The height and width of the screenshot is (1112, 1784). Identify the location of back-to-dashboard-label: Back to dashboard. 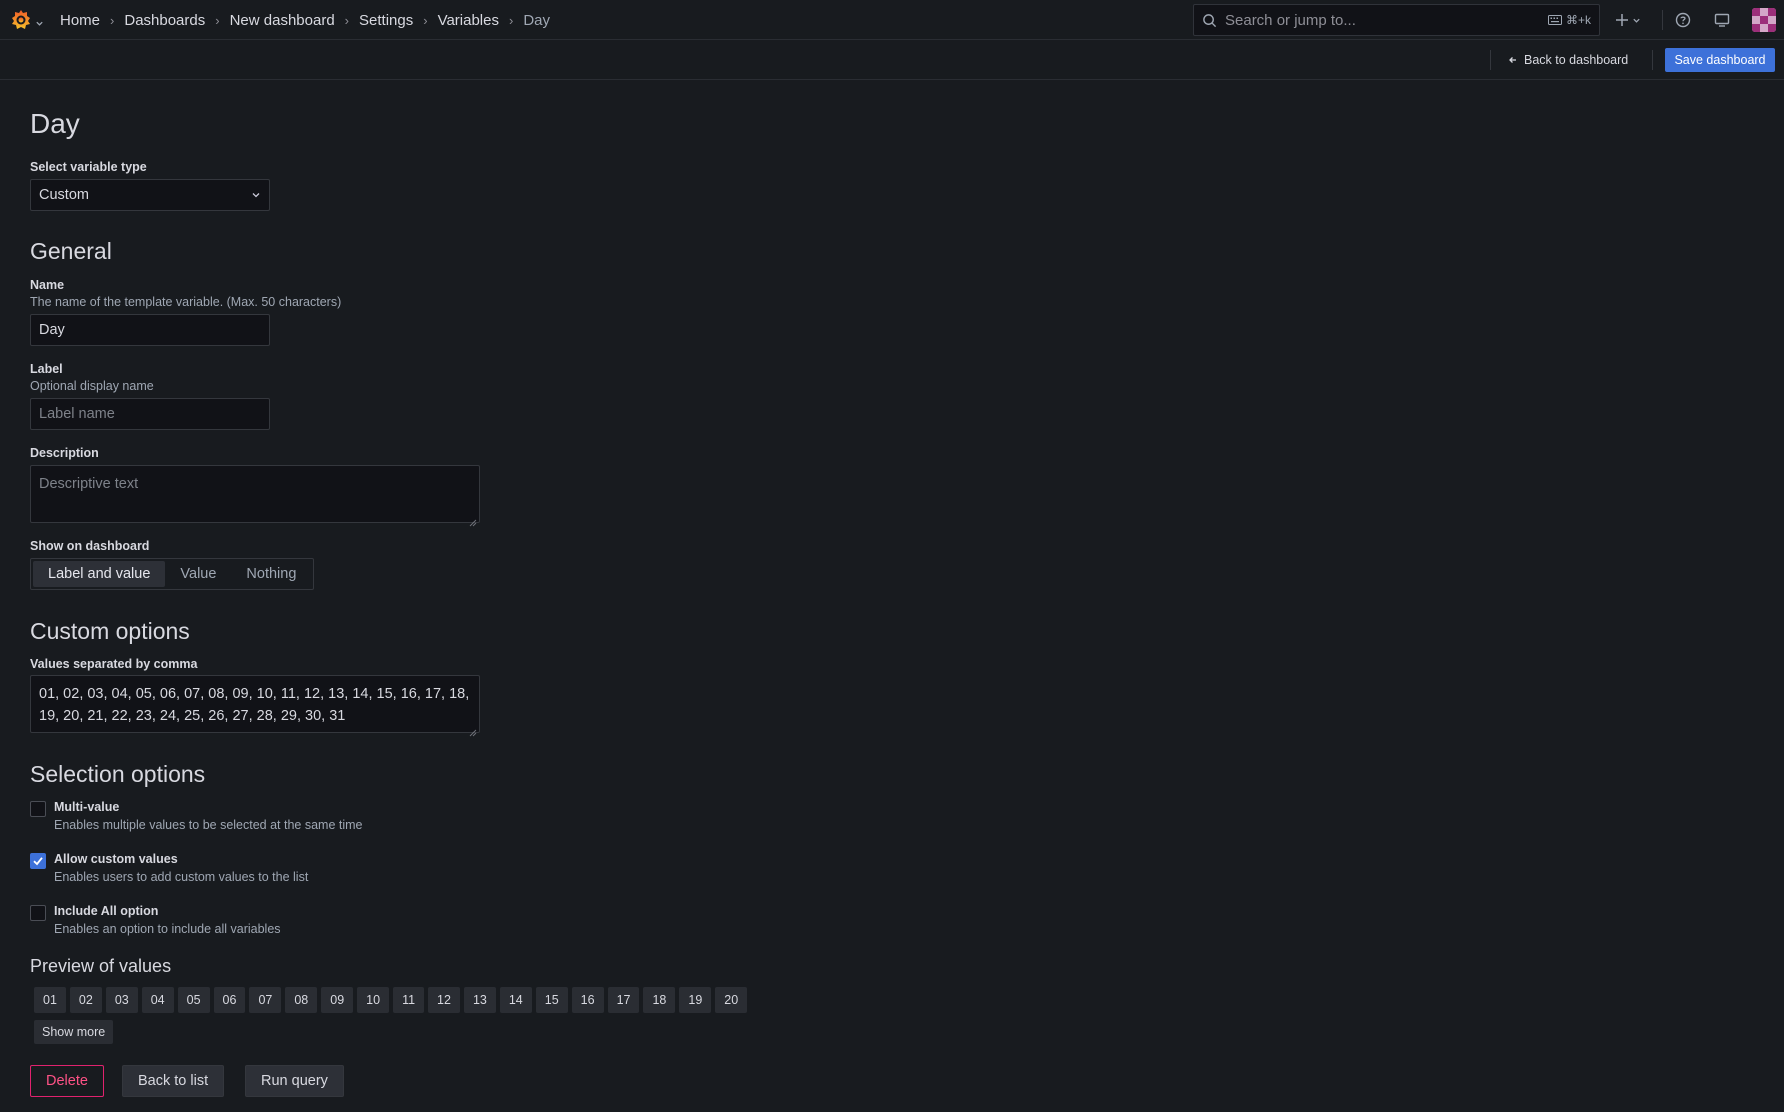
(1576, 60).